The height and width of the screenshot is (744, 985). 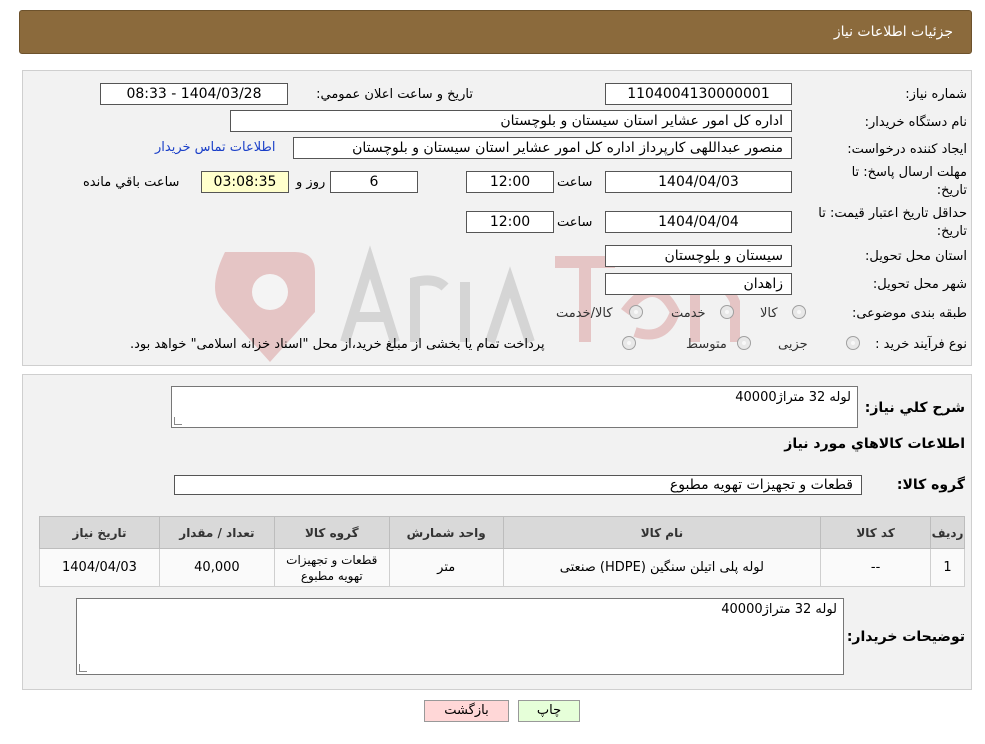 What do you see at coordinates (394, 94) in the screenshot?
I see `announce-label: تاريخ و ساعت اعلان عمومي:` at bounding box center [394, 94].